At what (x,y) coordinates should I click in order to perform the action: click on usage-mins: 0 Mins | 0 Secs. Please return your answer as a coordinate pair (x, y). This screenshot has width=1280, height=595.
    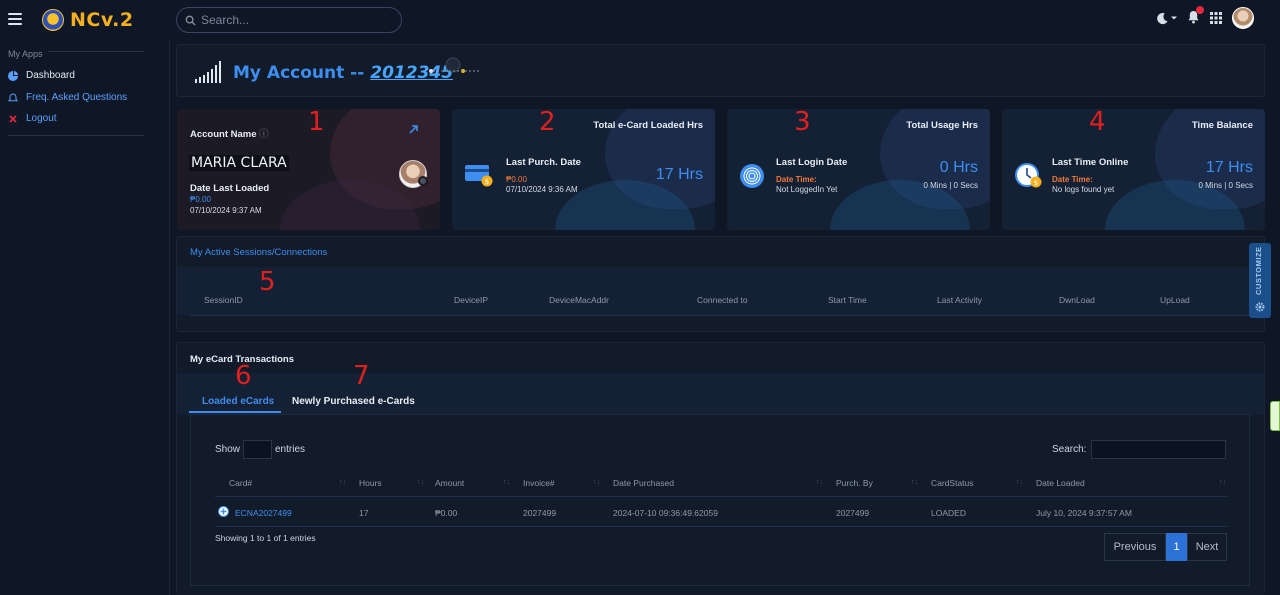
    Looking at the image, I should click on (950, 185).